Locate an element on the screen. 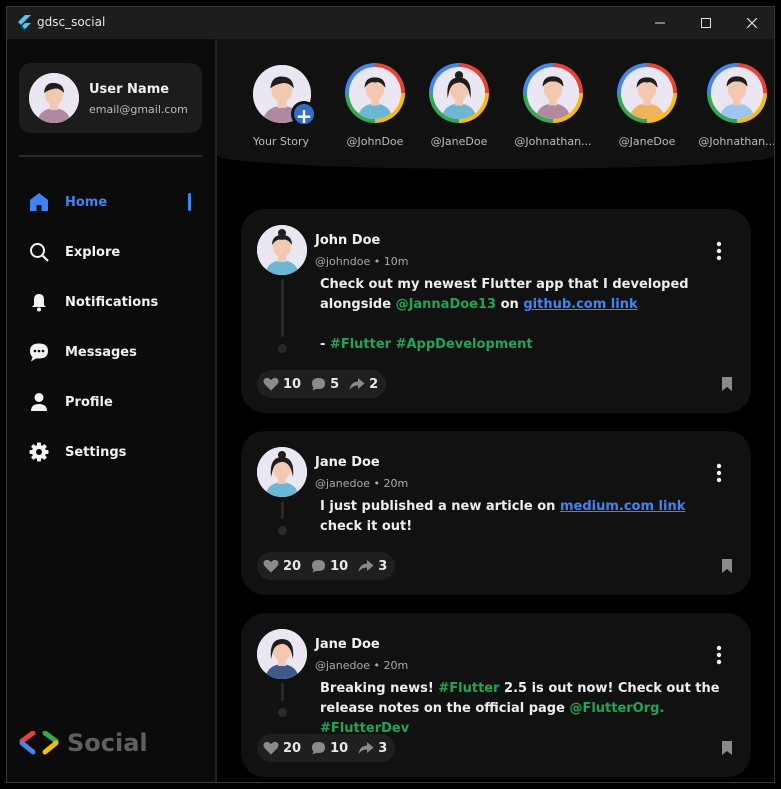 The width and height of the screenshot is (781, 789). share-count: 2 is located at coordinates (374, 384).